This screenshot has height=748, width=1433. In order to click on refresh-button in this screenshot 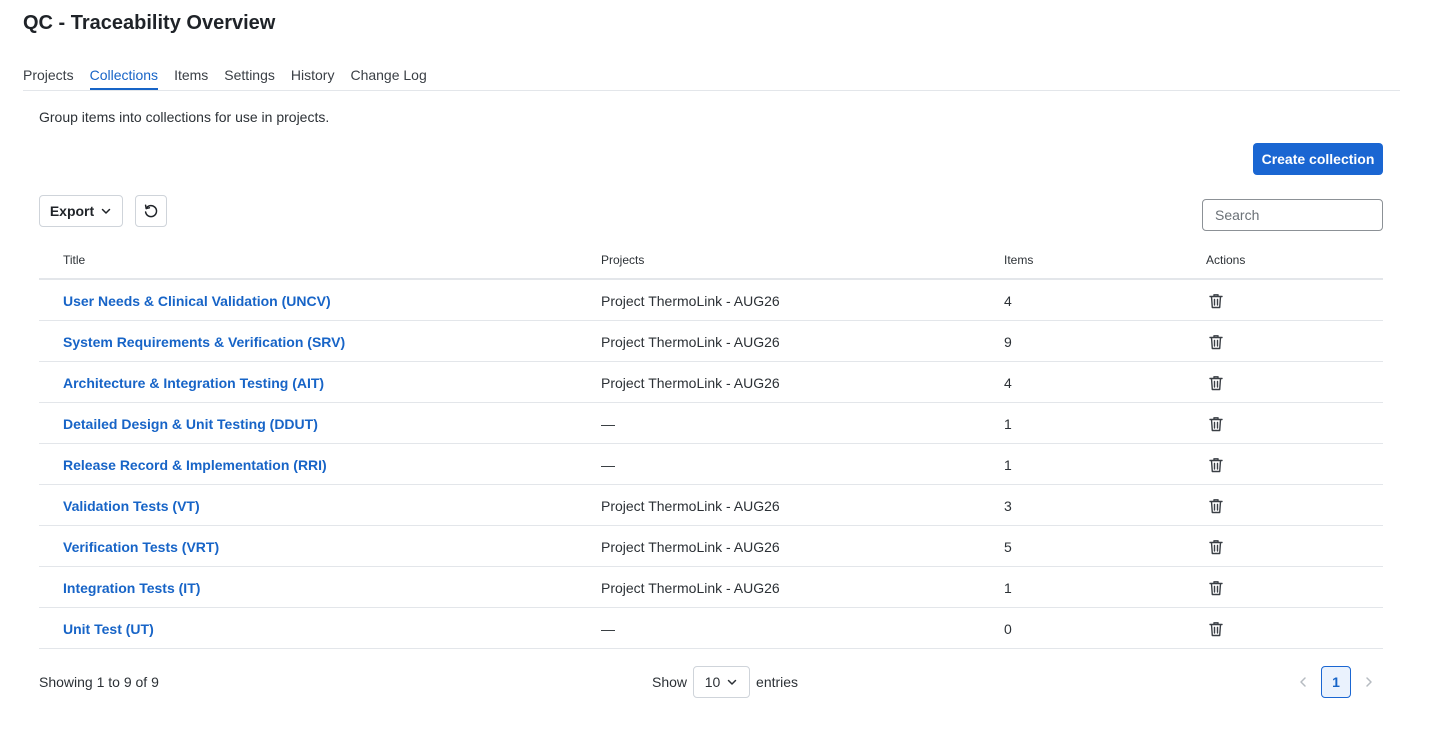, I will do `click(151, 211)`.